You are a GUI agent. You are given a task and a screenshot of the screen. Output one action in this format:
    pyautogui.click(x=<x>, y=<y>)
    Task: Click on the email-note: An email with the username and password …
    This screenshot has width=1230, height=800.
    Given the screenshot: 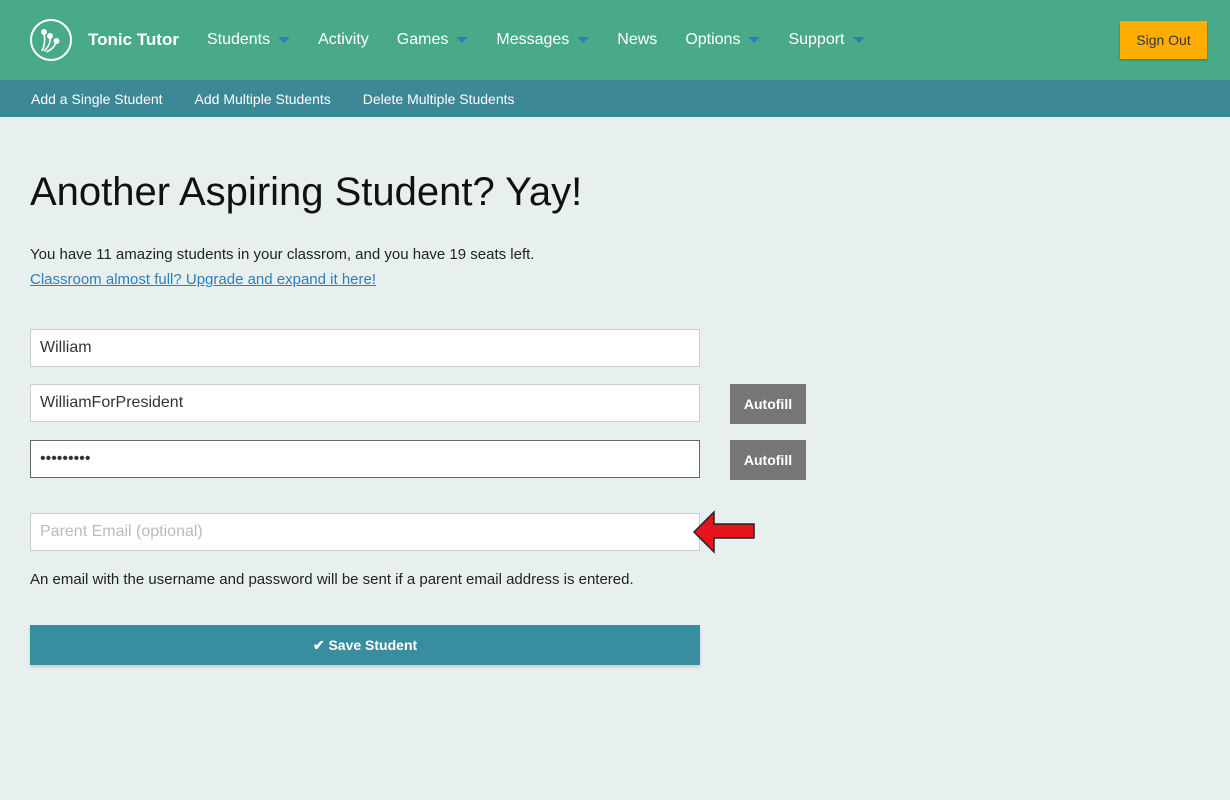 What is the action you would take?
    pyautogui.click(x=332, y=579)
    